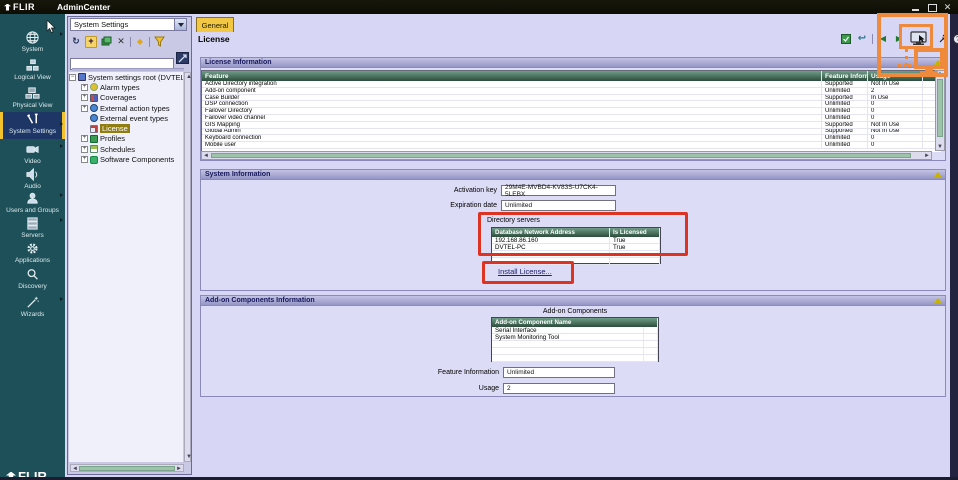 Image resolution: width=958 pixels, height=480 pixels. I want to click on minimize-button, so click(915, 7).